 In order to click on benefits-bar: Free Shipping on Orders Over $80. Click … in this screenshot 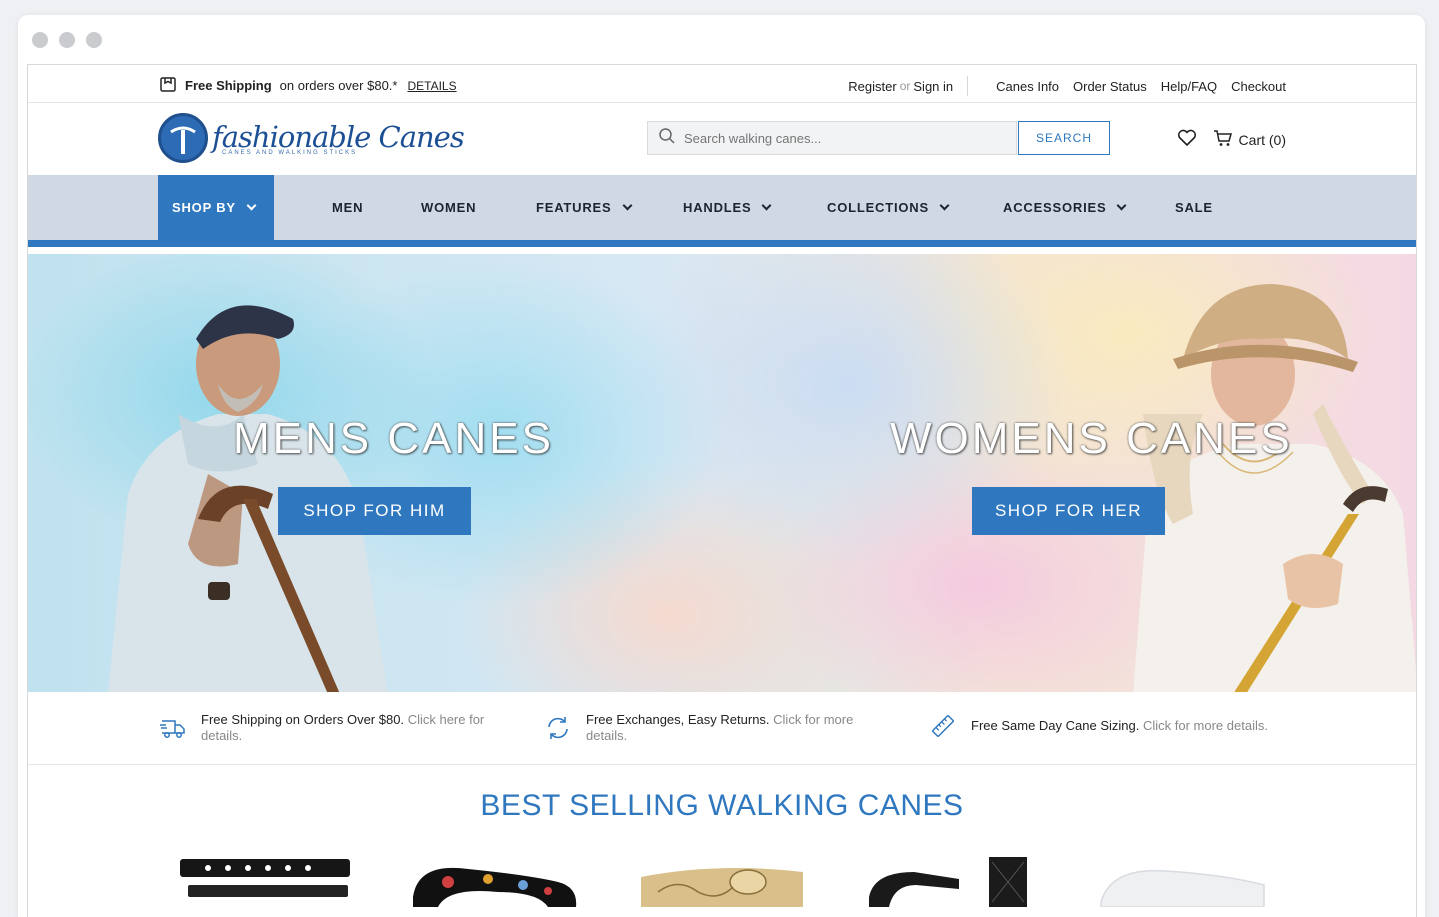, I will do `click(722, 728)`.